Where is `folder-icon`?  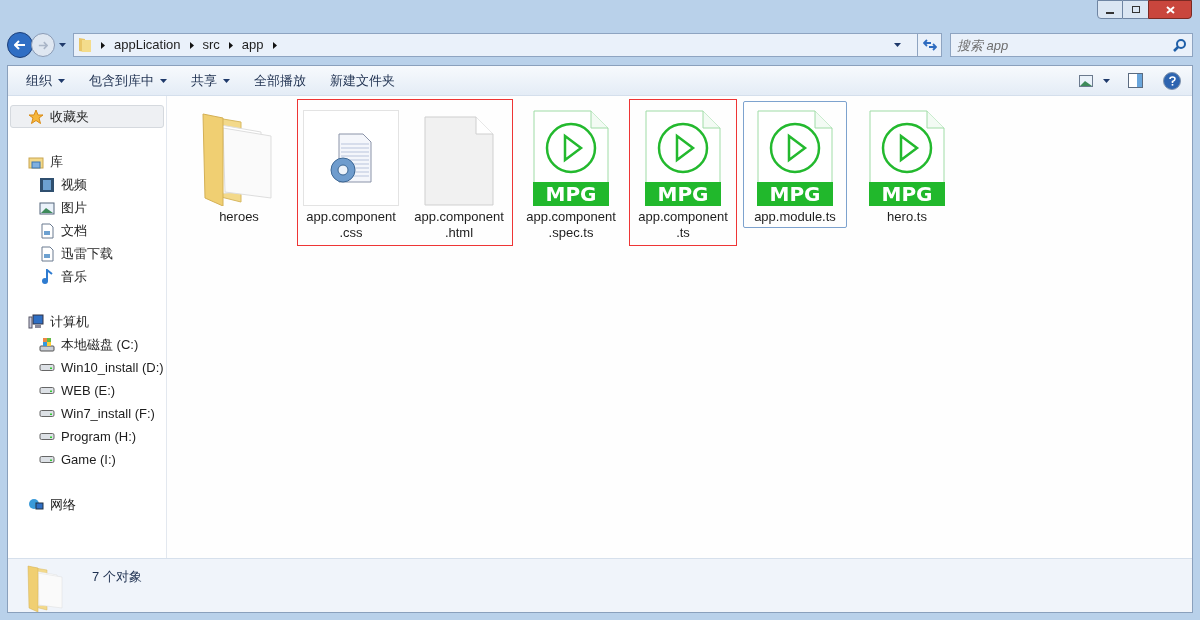
folder-icon is located at coordinates (85, 45).